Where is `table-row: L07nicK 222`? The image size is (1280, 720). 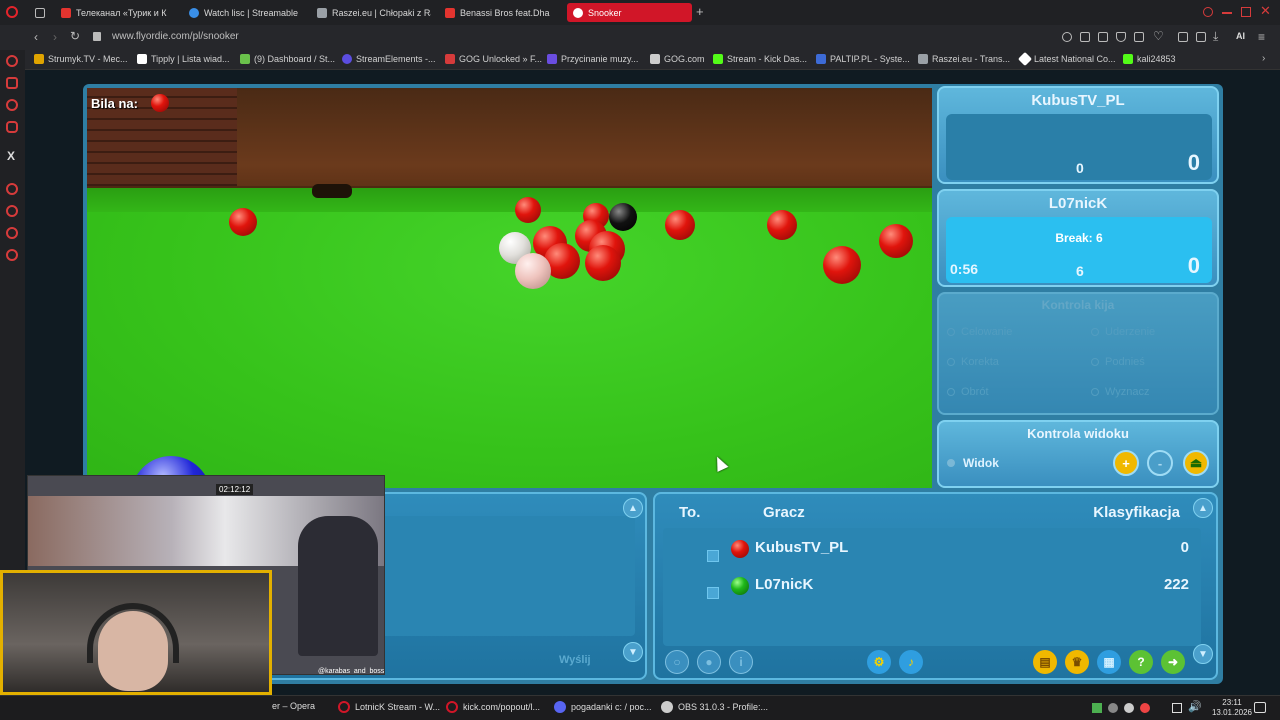
table-row: L07nicK 222 is located at coordinates (932, 590).